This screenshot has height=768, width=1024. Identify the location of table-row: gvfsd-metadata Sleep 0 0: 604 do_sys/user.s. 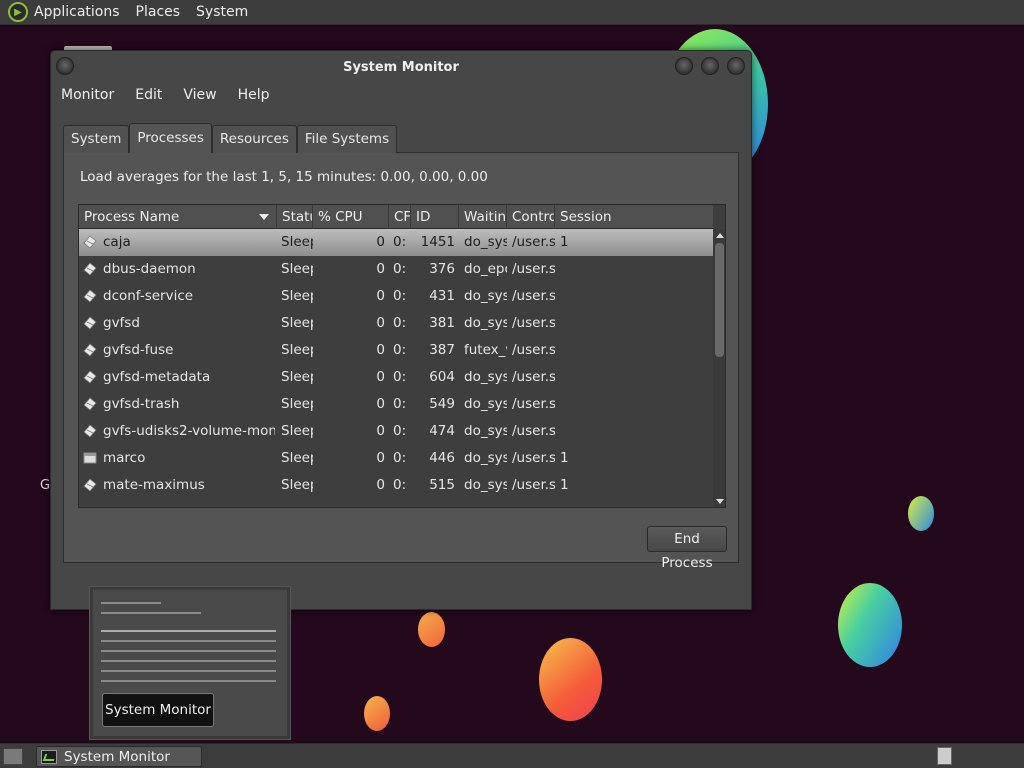
(396, 377).